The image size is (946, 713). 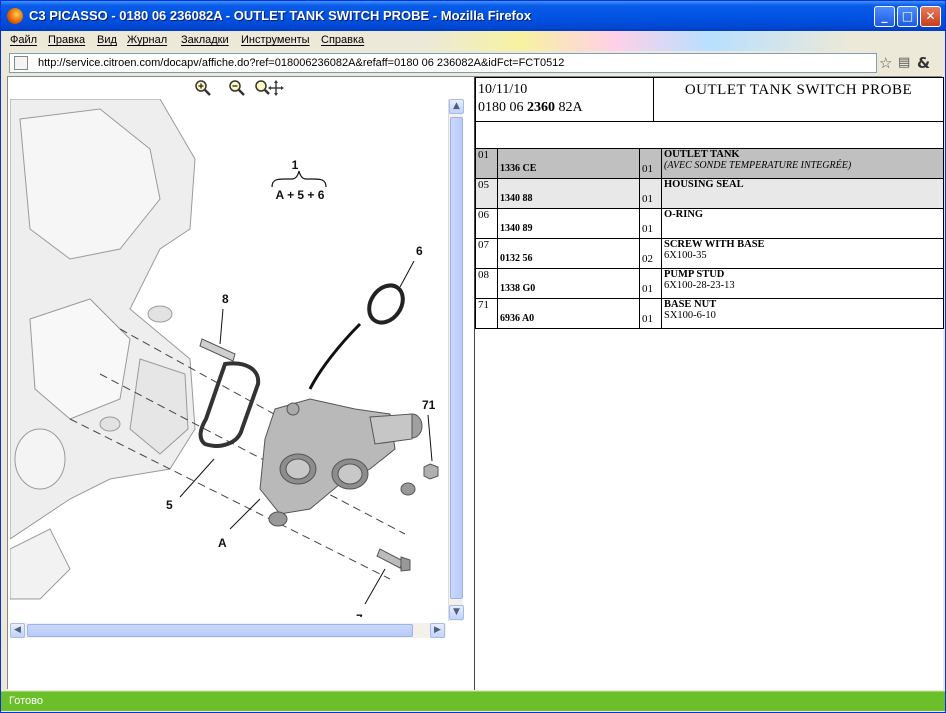 What do you see at coordinates (516, 228) in the screenshot?
I see `reference-cell: 1340 89` at bounding box center [516, 228].